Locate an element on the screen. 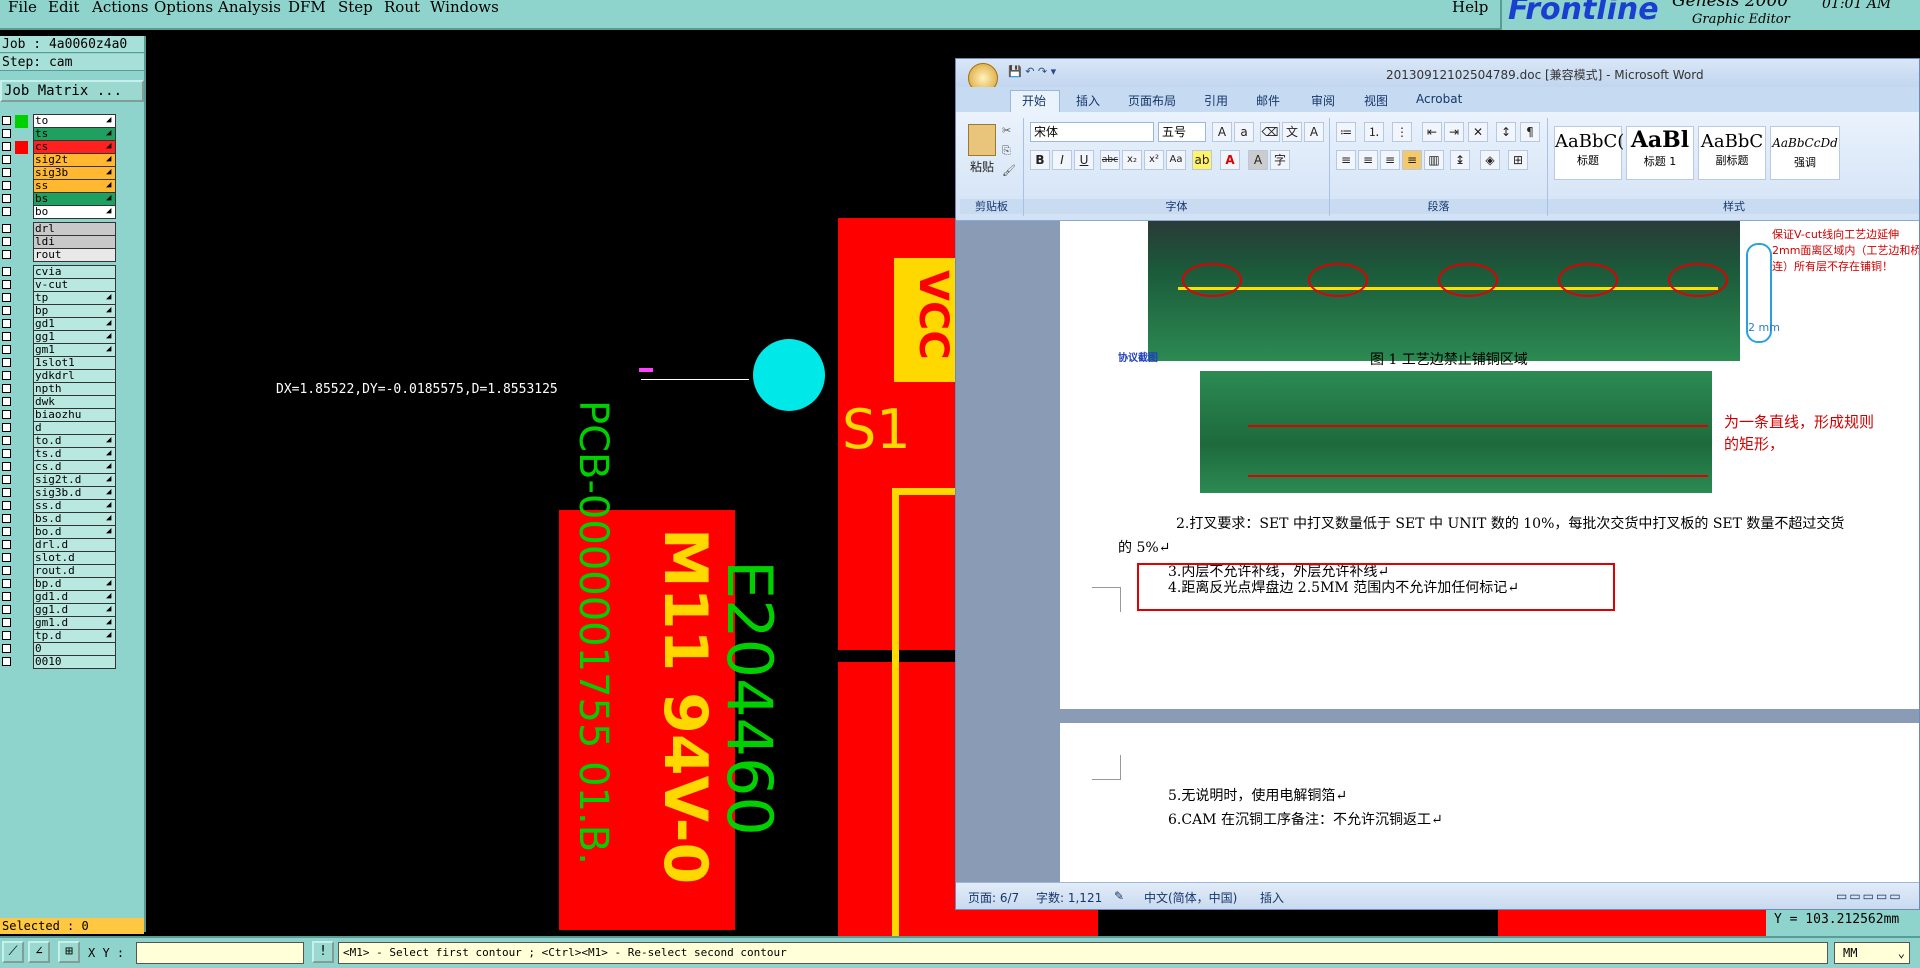  line-spacing-icon: ↨ is located at coordinates (1460, 160).